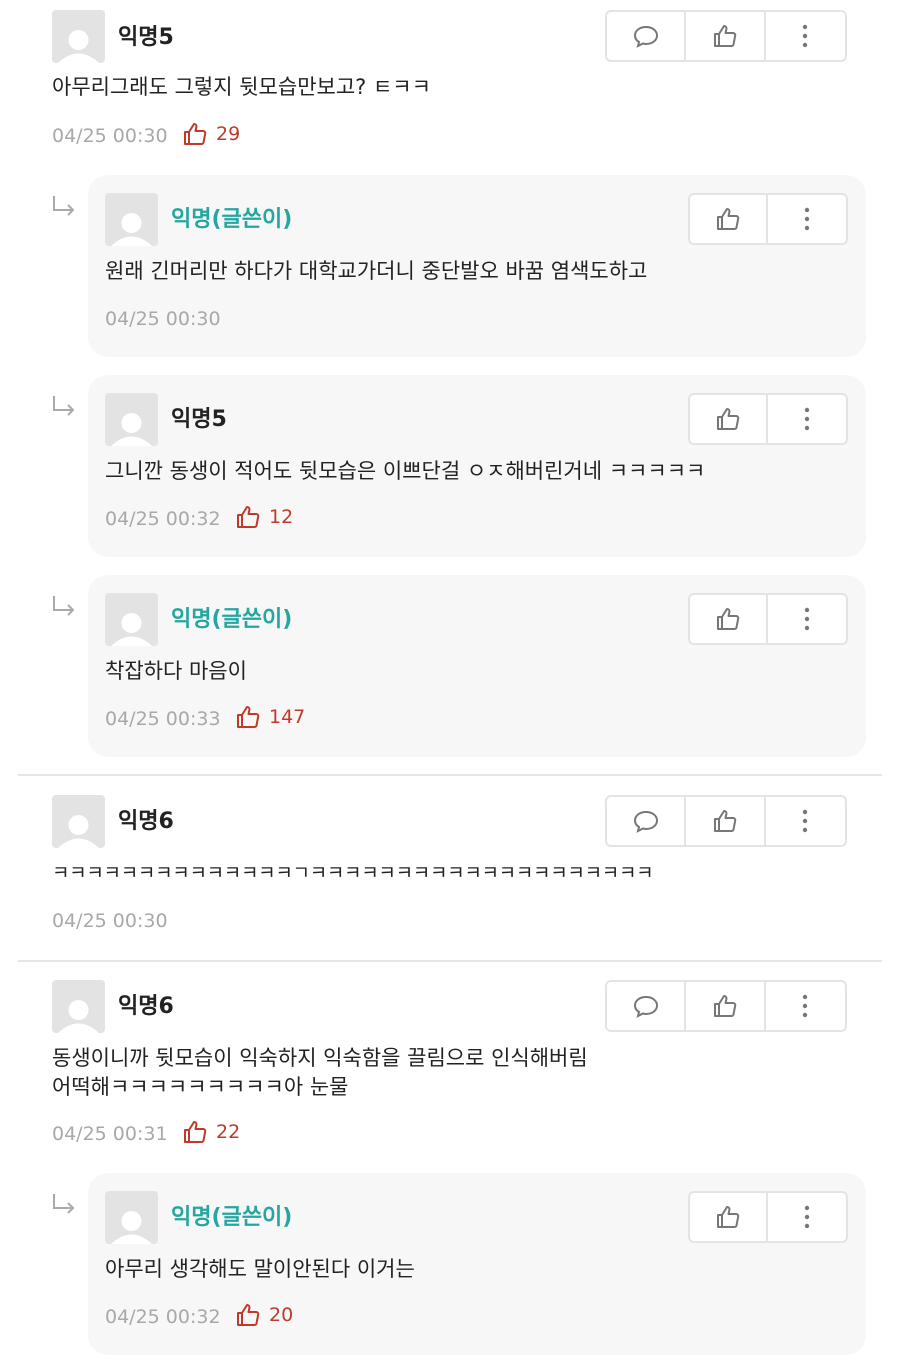 The width and height of the screenshot is (900, 1370). Describe the element at coordinates (376, 271) in the screenshot. I see `comment-text: 원래 긴머리만 하다가 대학교가더니 중단발오 바꿈 염색도하고` at that location.